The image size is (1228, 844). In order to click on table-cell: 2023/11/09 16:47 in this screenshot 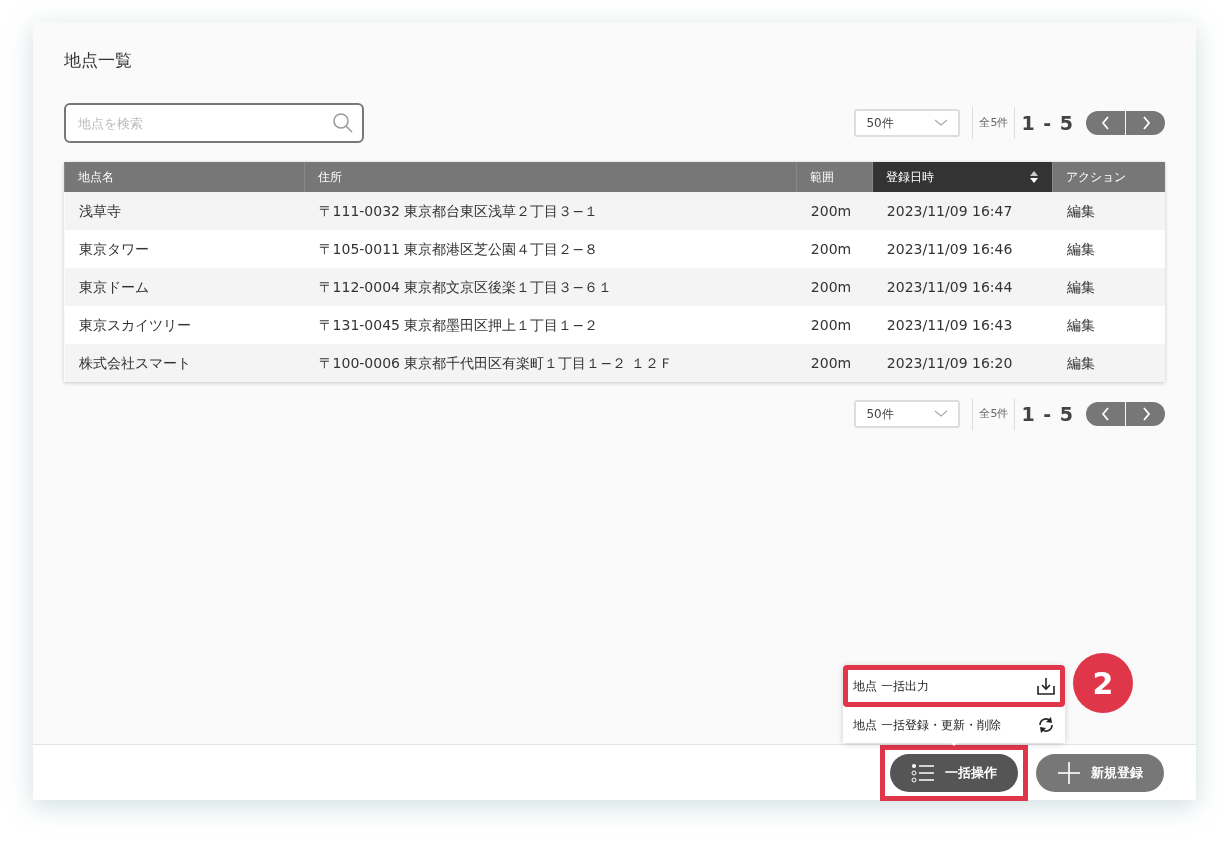, I will do `click(962, 211)`.